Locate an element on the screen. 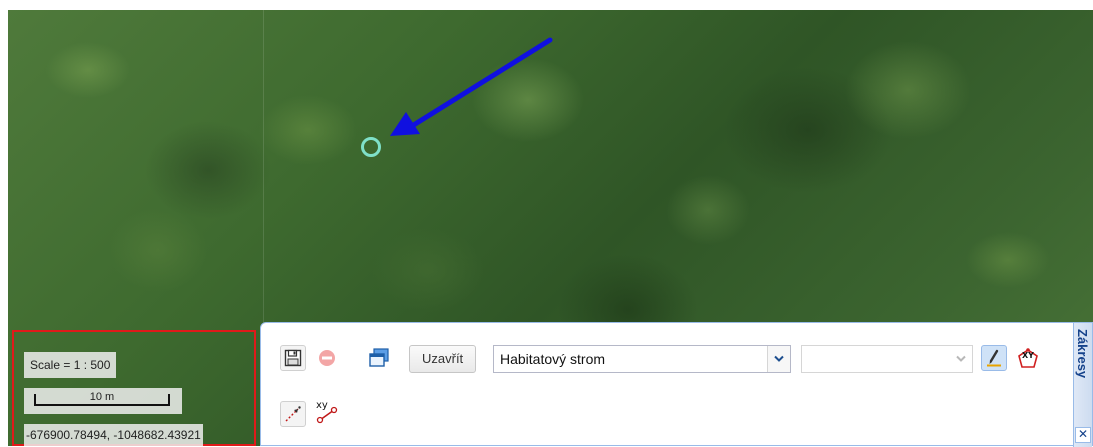 Image resolution: width=1093 pixels, height=447 pixels. xy-point-icon: XY is located at coordinates (1028, 358).